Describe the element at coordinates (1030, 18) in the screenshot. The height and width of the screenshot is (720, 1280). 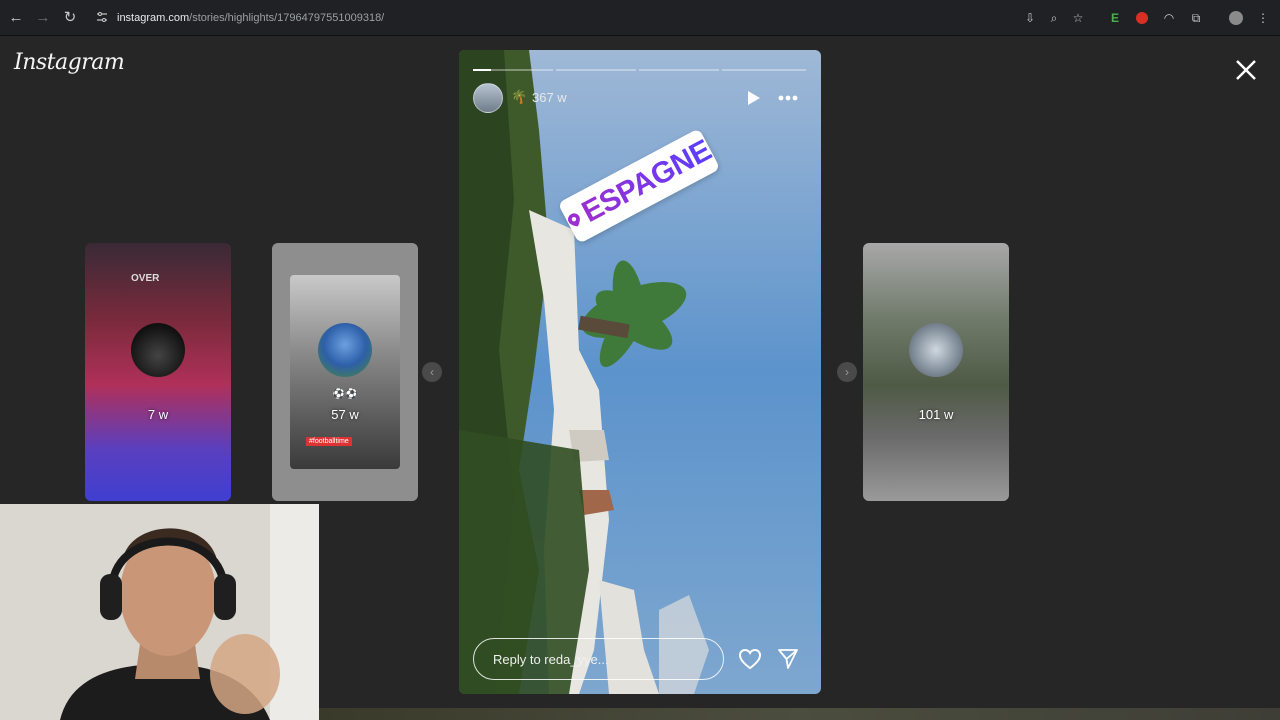
I see `install-icon: ⇩` at that location.